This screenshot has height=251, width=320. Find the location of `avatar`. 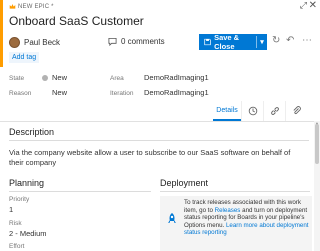

avatar is located at coordinates (14, 42).